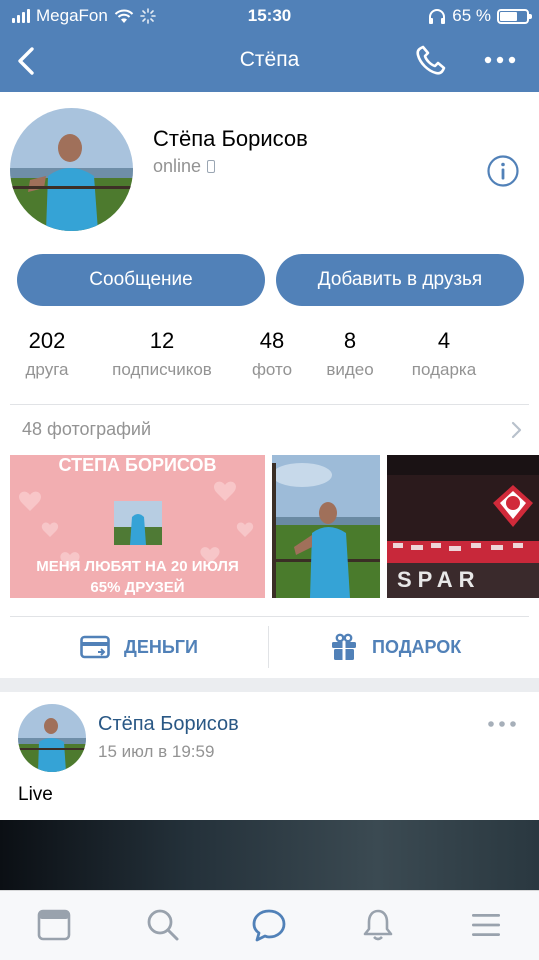  I want to click on money-label: ДЕНЬГИ, so click(161, 646).